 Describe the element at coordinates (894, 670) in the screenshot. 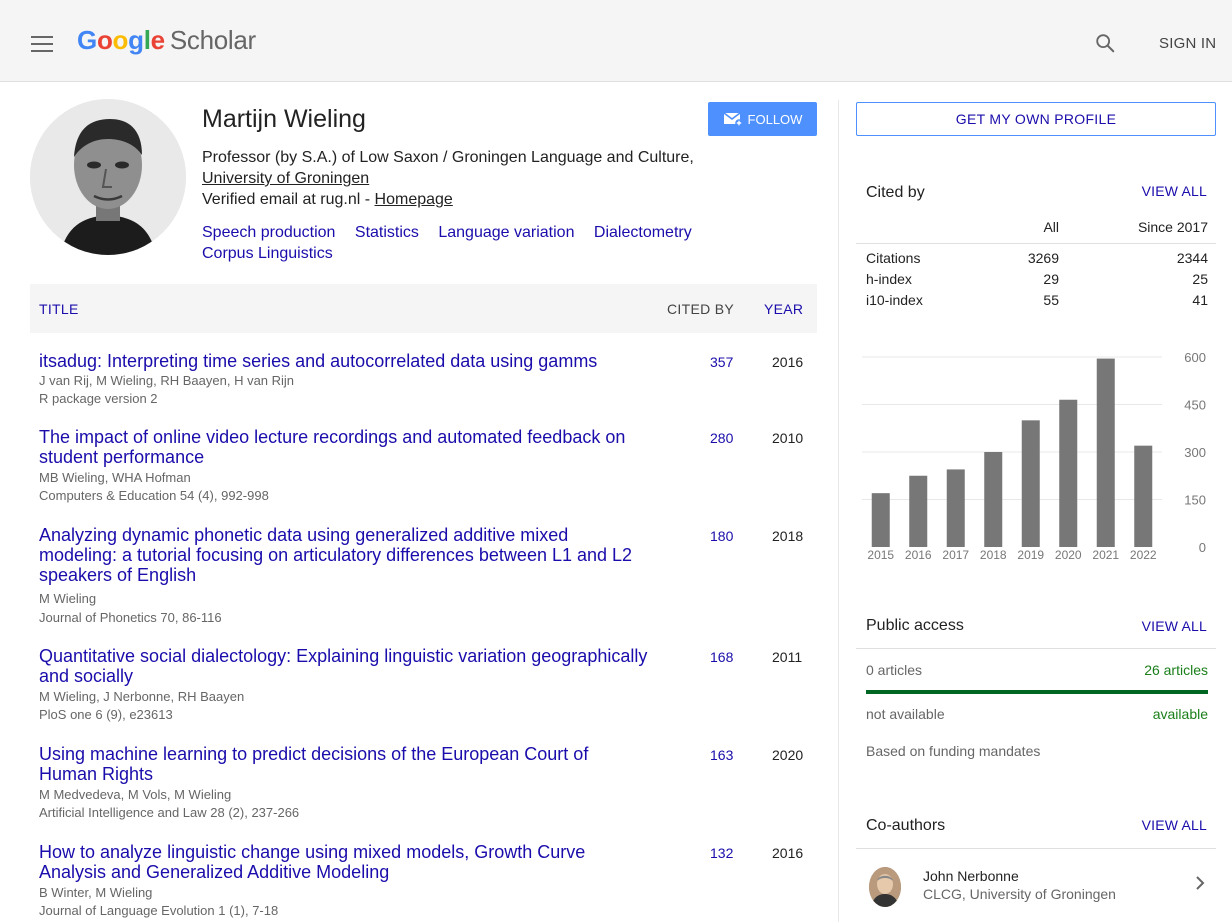

I see `not-available-count: 0 articles` at that location.